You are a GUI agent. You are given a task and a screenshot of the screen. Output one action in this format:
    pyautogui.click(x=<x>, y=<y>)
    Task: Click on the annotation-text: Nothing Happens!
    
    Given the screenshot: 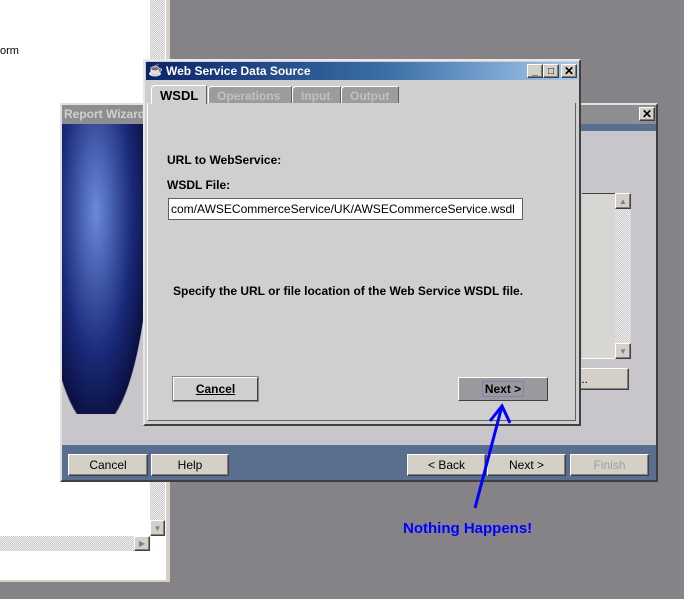 What is the action you would take?
    pyautogui.click(x=468, y=528)
    